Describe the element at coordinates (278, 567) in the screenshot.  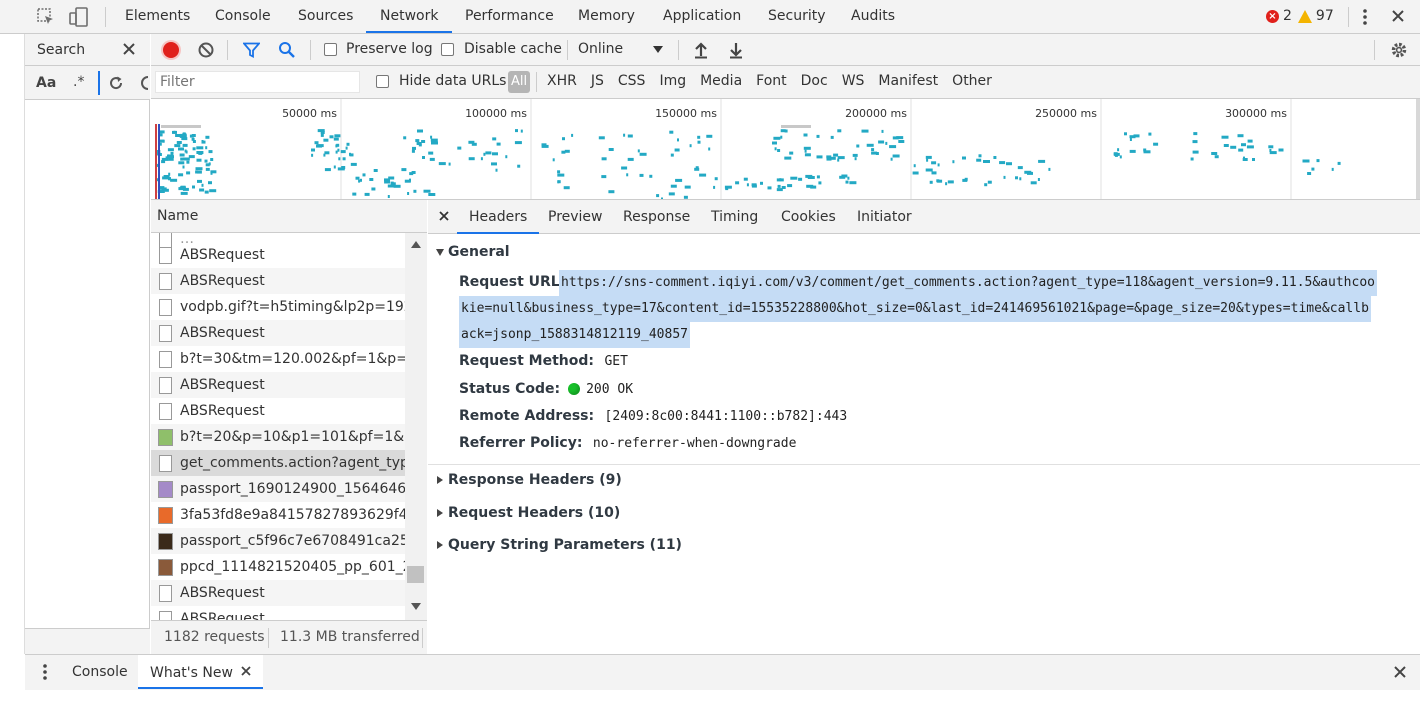
I see `table-row: ppcd_1114821520405_pp_601_270` at that location.